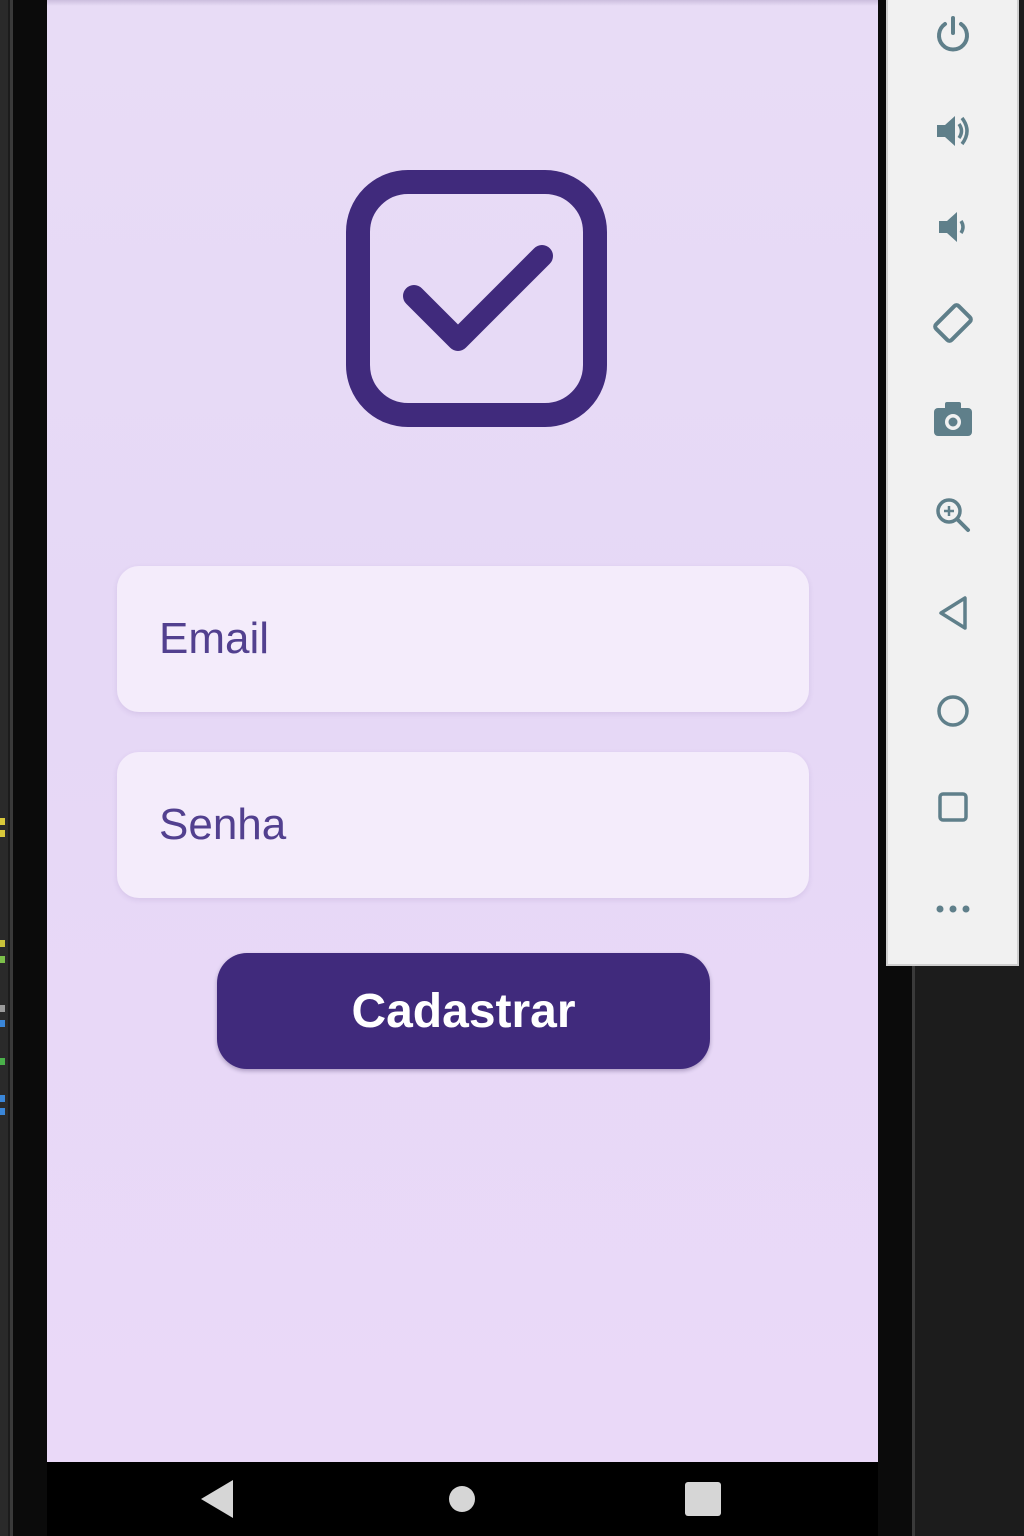 The width and height of the screenshot is (1024, 1536). Describe the element at coordinates (953, 131) in the screenshot. I see `volume-up-icon` at that location.